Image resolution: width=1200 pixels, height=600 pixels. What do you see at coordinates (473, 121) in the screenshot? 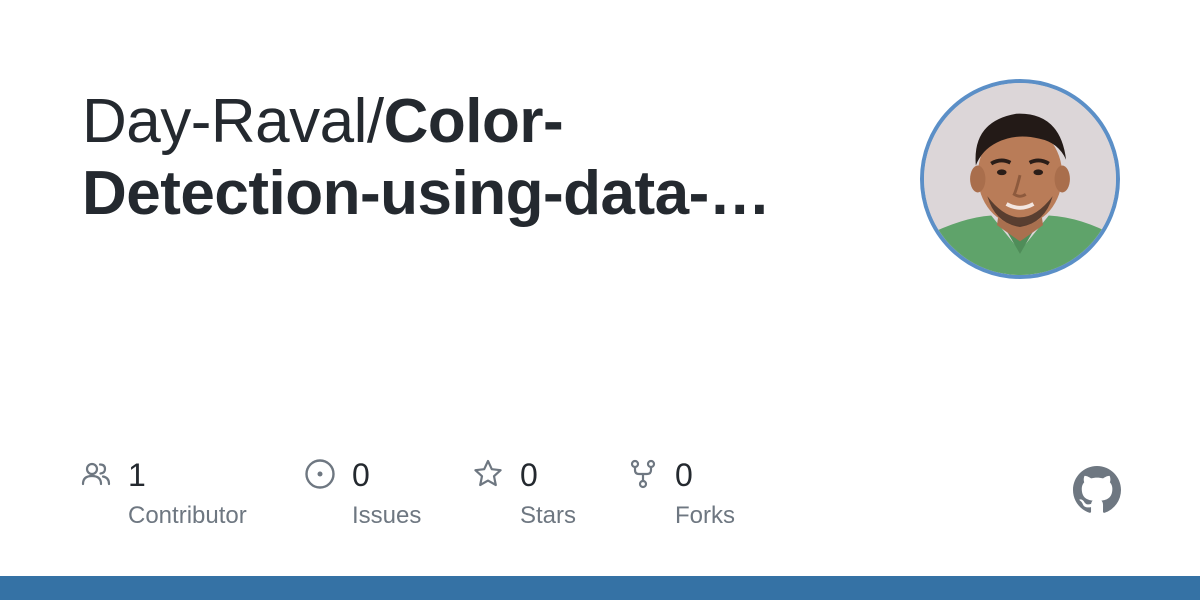
I see `repo-name-part-1: Color-` at bounding box center [473, 121].